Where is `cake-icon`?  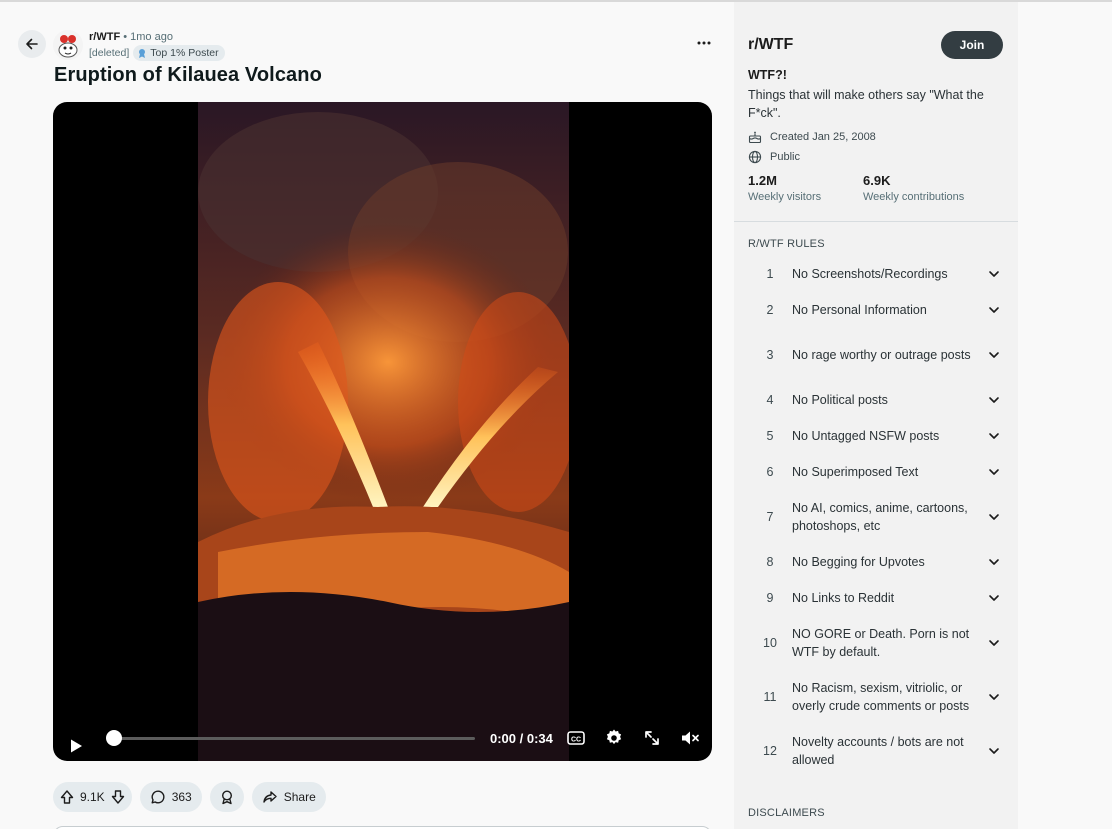
cake-icon is located at coordinates (755, 137).